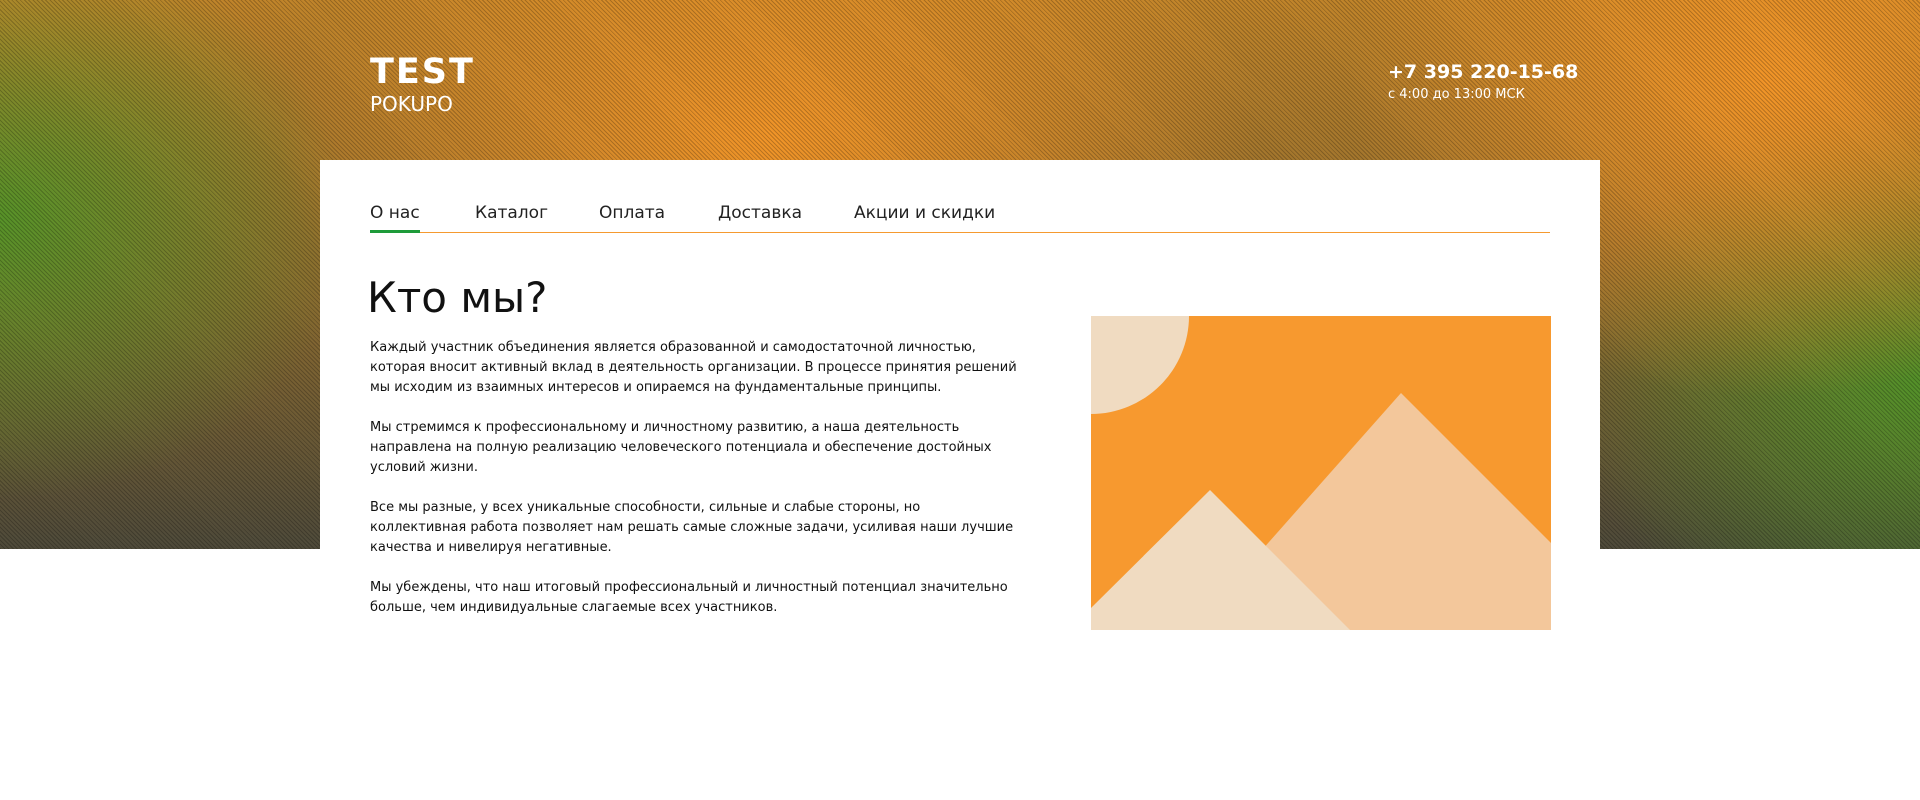 This screenshot has height=800, width=1920. Describe the element at coordinates (760, 216) in the screenshot. I see `nav-item-delivery: Доставка` at that location.